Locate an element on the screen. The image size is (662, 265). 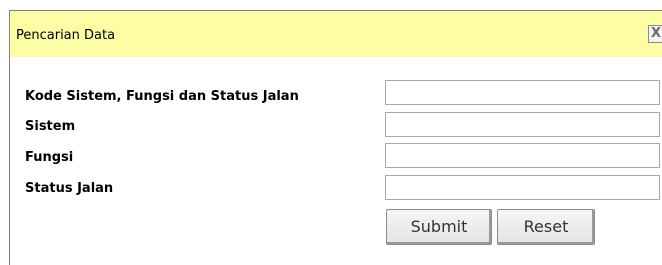
field-label-fungsi: Fungsi is located at coordinates (49, 157).